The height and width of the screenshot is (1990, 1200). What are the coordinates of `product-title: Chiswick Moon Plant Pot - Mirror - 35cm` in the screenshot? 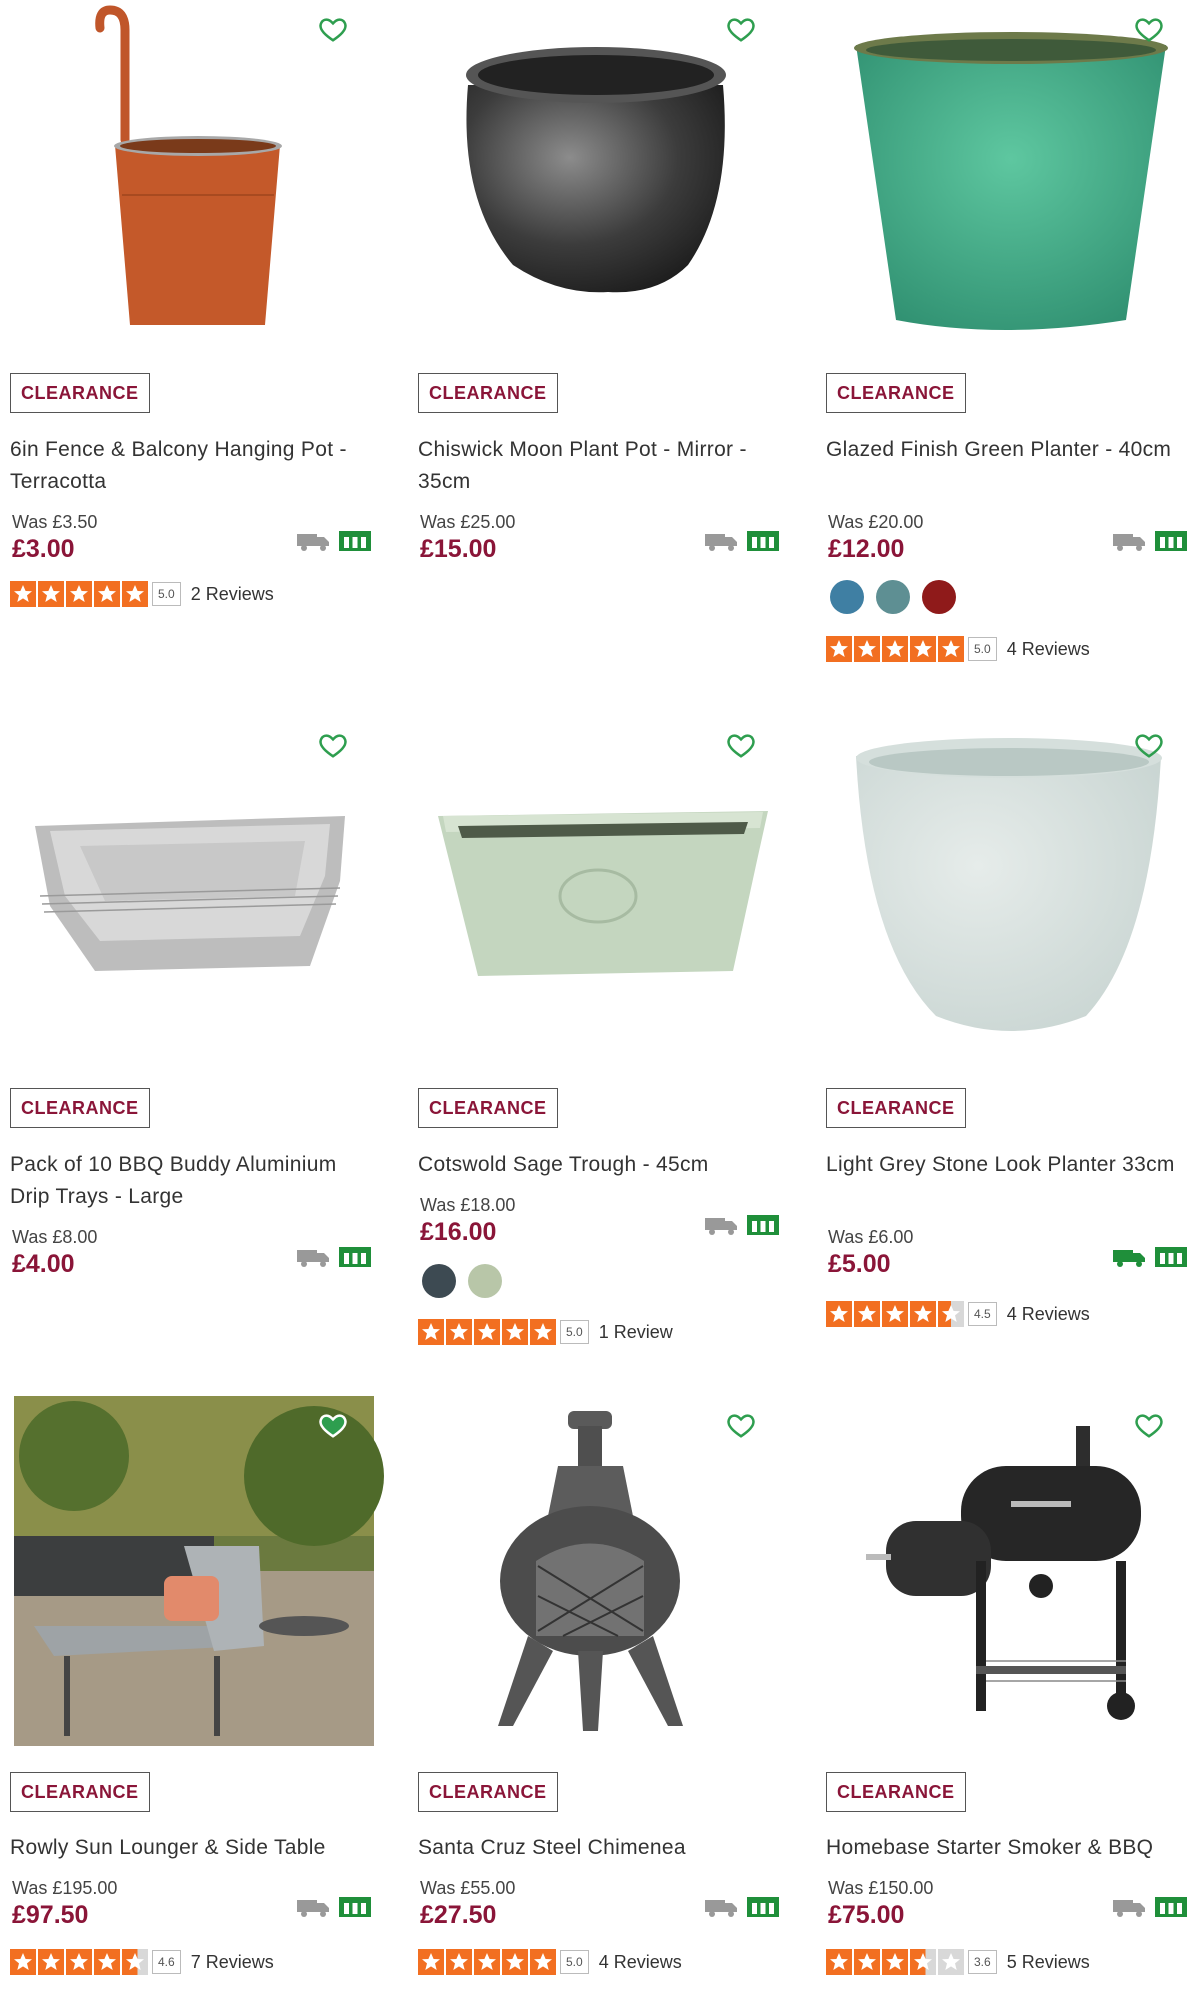 It's located at (603, 466).